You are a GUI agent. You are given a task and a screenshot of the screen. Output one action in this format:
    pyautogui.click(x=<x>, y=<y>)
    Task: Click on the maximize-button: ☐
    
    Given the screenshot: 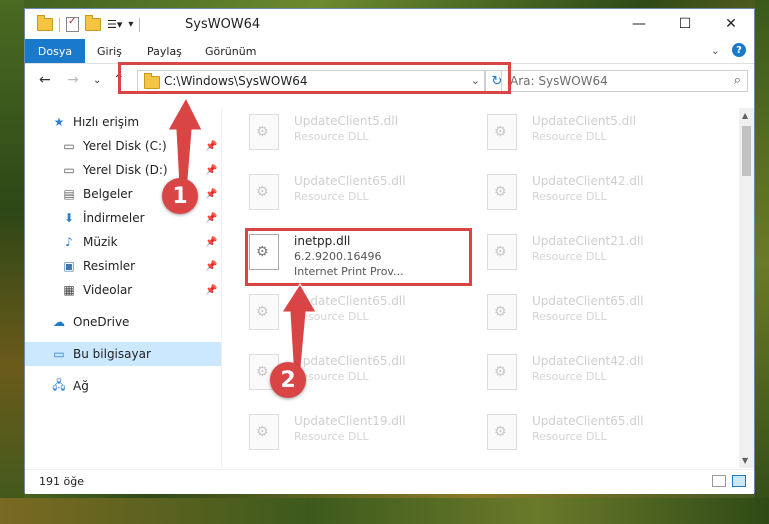 What is the action you would take?
    pyautogui.click(x=685, y=24)
    